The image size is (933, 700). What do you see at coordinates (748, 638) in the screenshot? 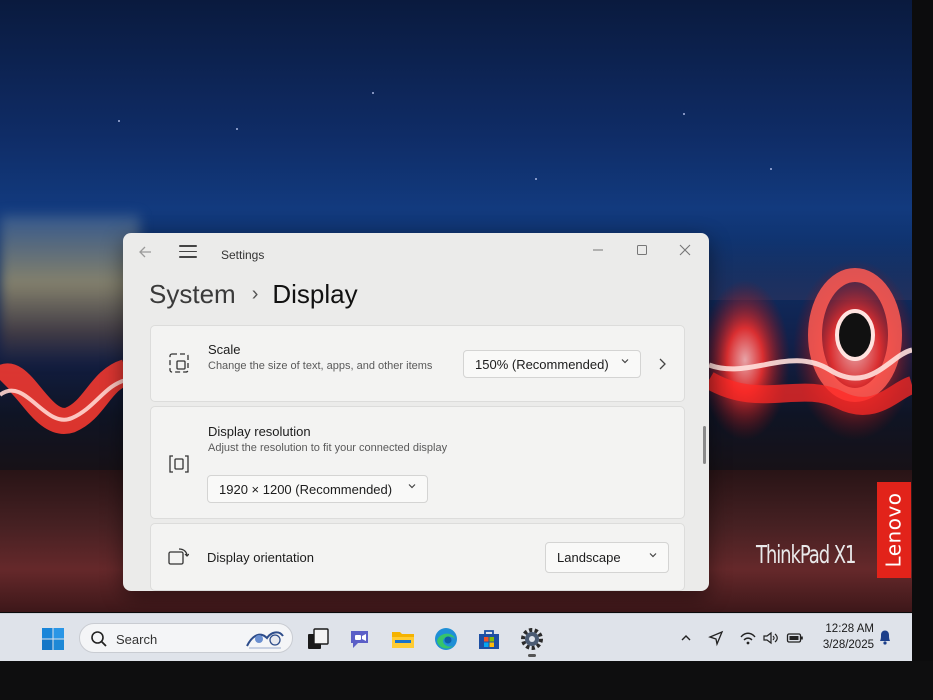
I see `wifi-icon` at bounding box center [748, 638].